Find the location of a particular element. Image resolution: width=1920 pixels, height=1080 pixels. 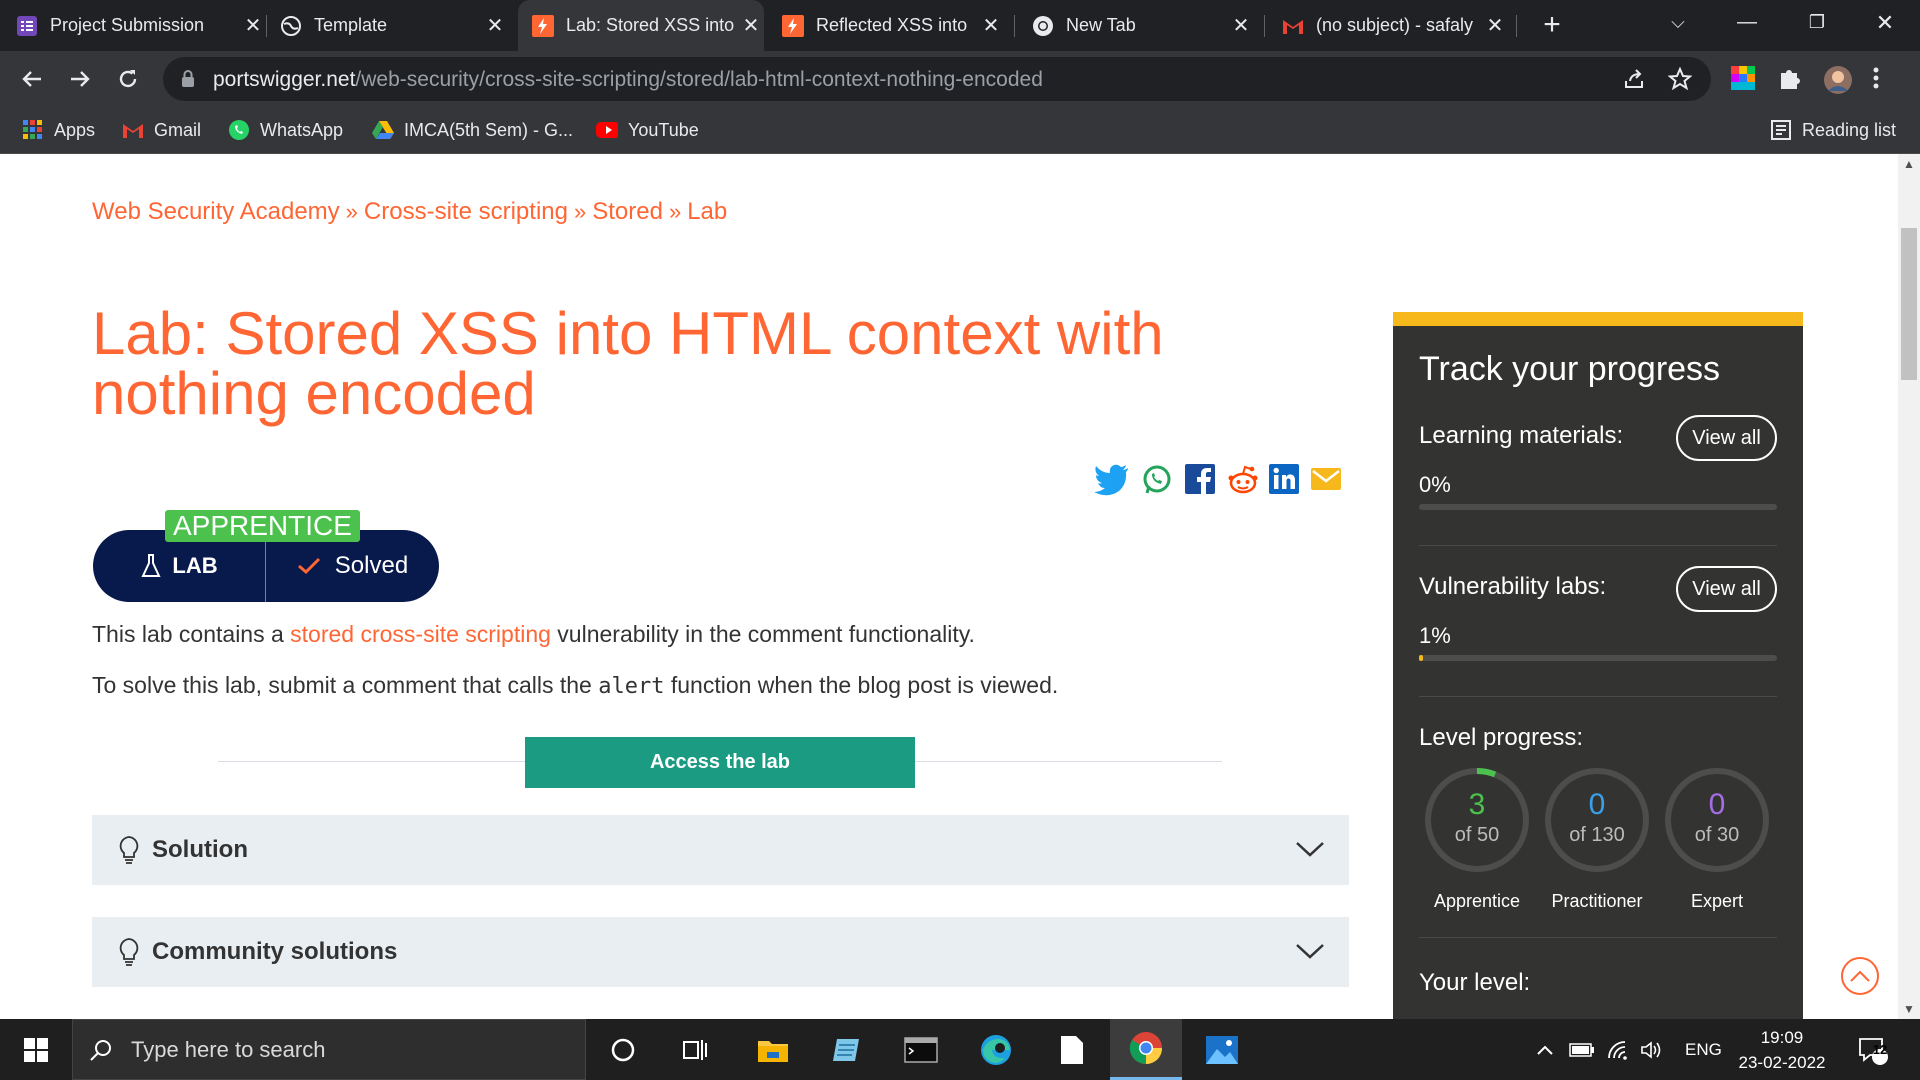

minimize-button: — is located at coordinates (1747, 22).